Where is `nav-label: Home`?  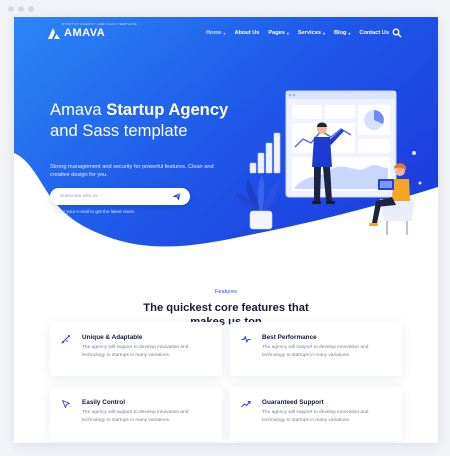 nav-label: Home is located at coordinates (214, 33).